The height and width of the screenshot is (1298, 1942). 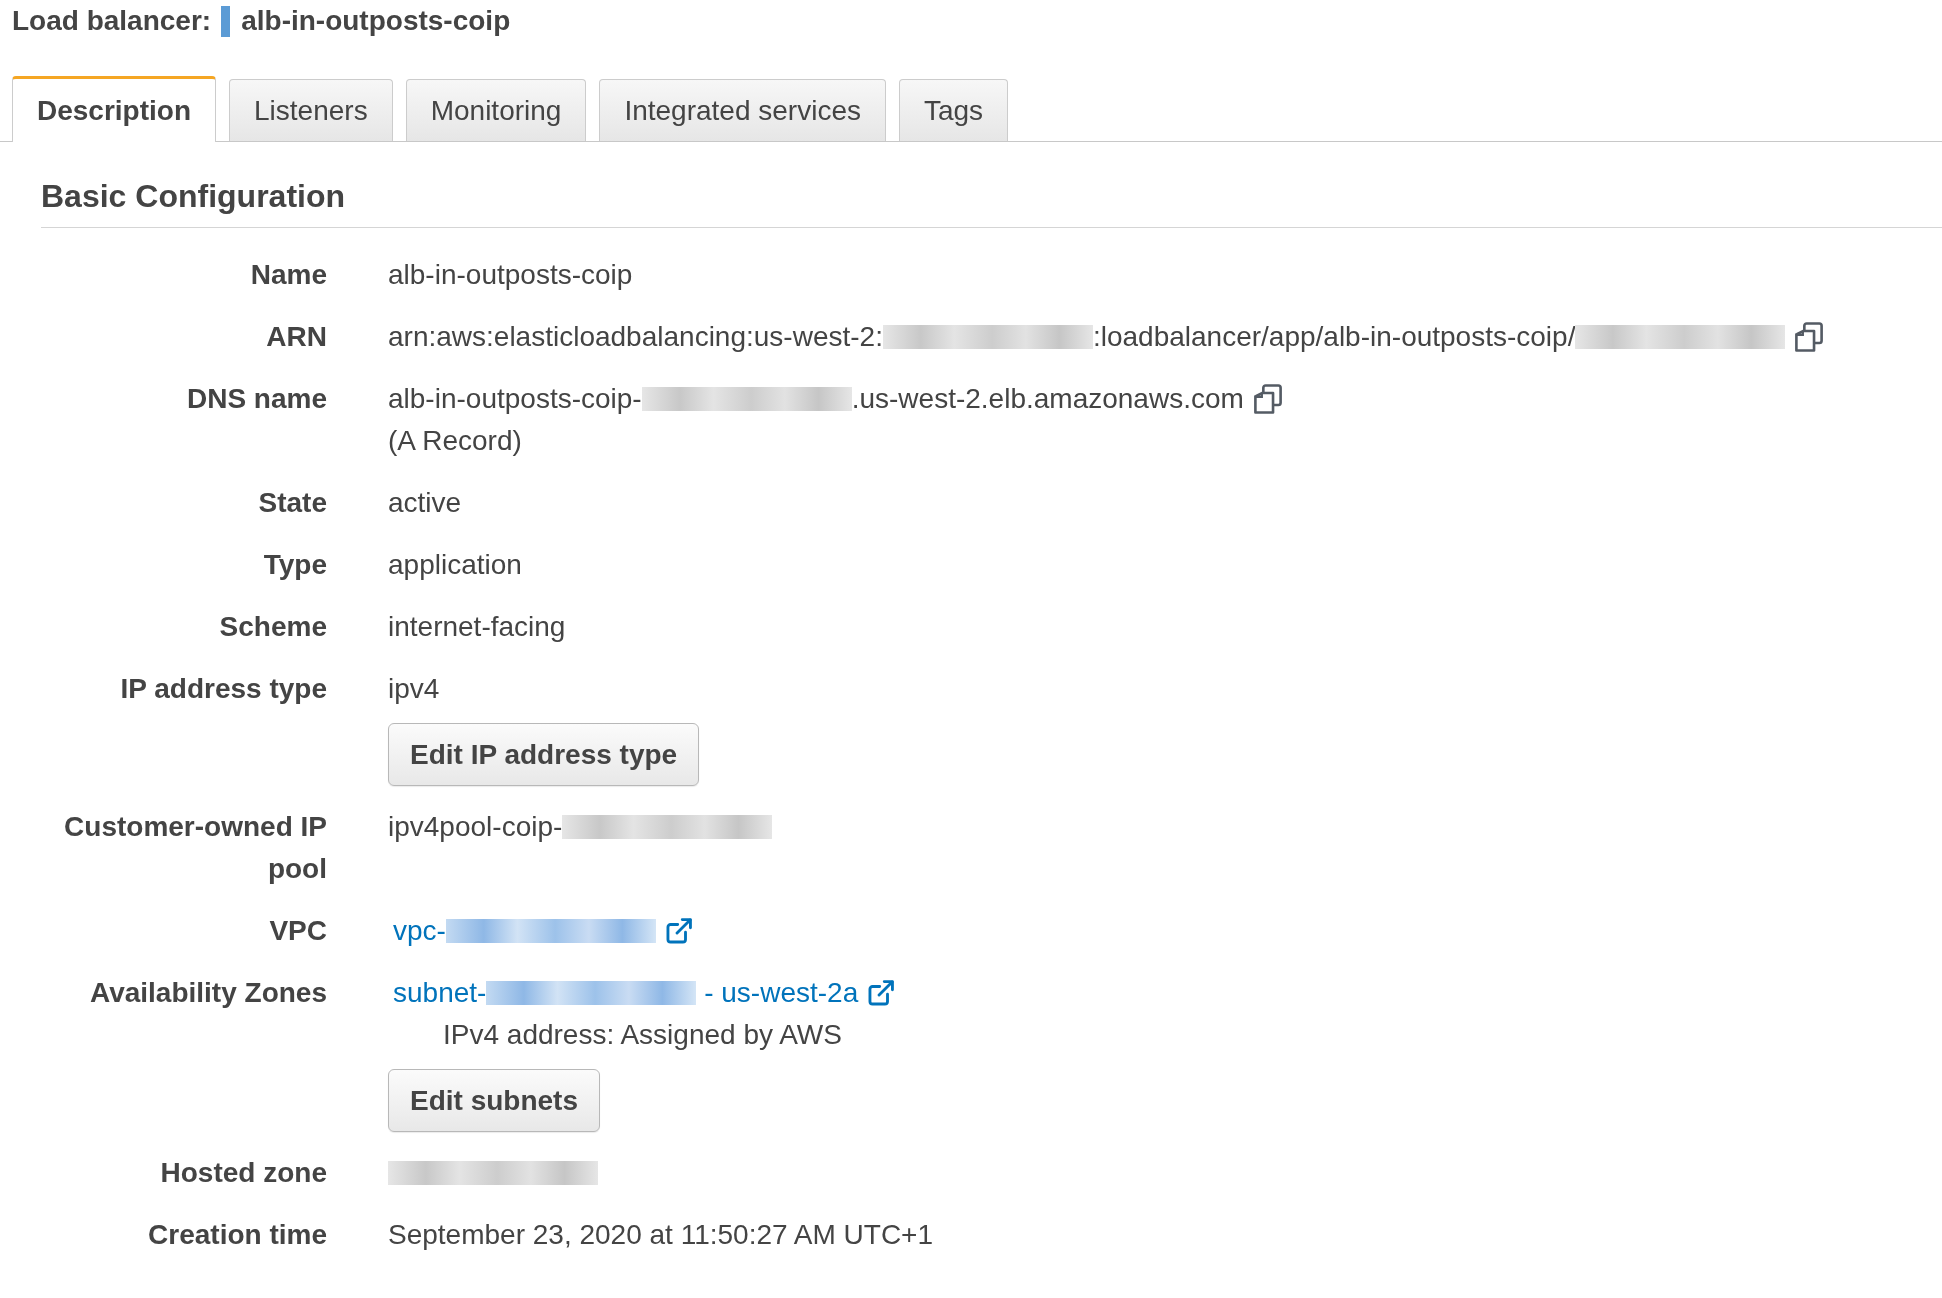 What do you see at coordinates (641, 993) in the screenshot?
I see `resource-link: subnet- - us-west-2a` at bounding box center [641, 993].